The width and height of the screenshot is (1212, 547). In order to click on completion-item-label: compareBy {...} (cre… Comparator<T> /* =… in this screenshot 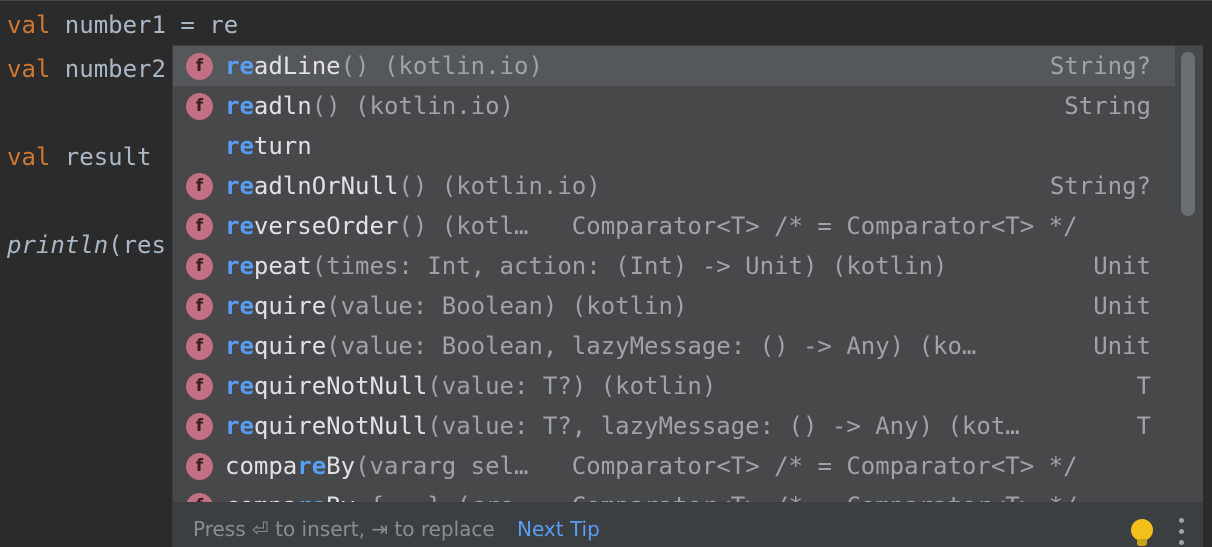, I will do `click(651, 494)`.